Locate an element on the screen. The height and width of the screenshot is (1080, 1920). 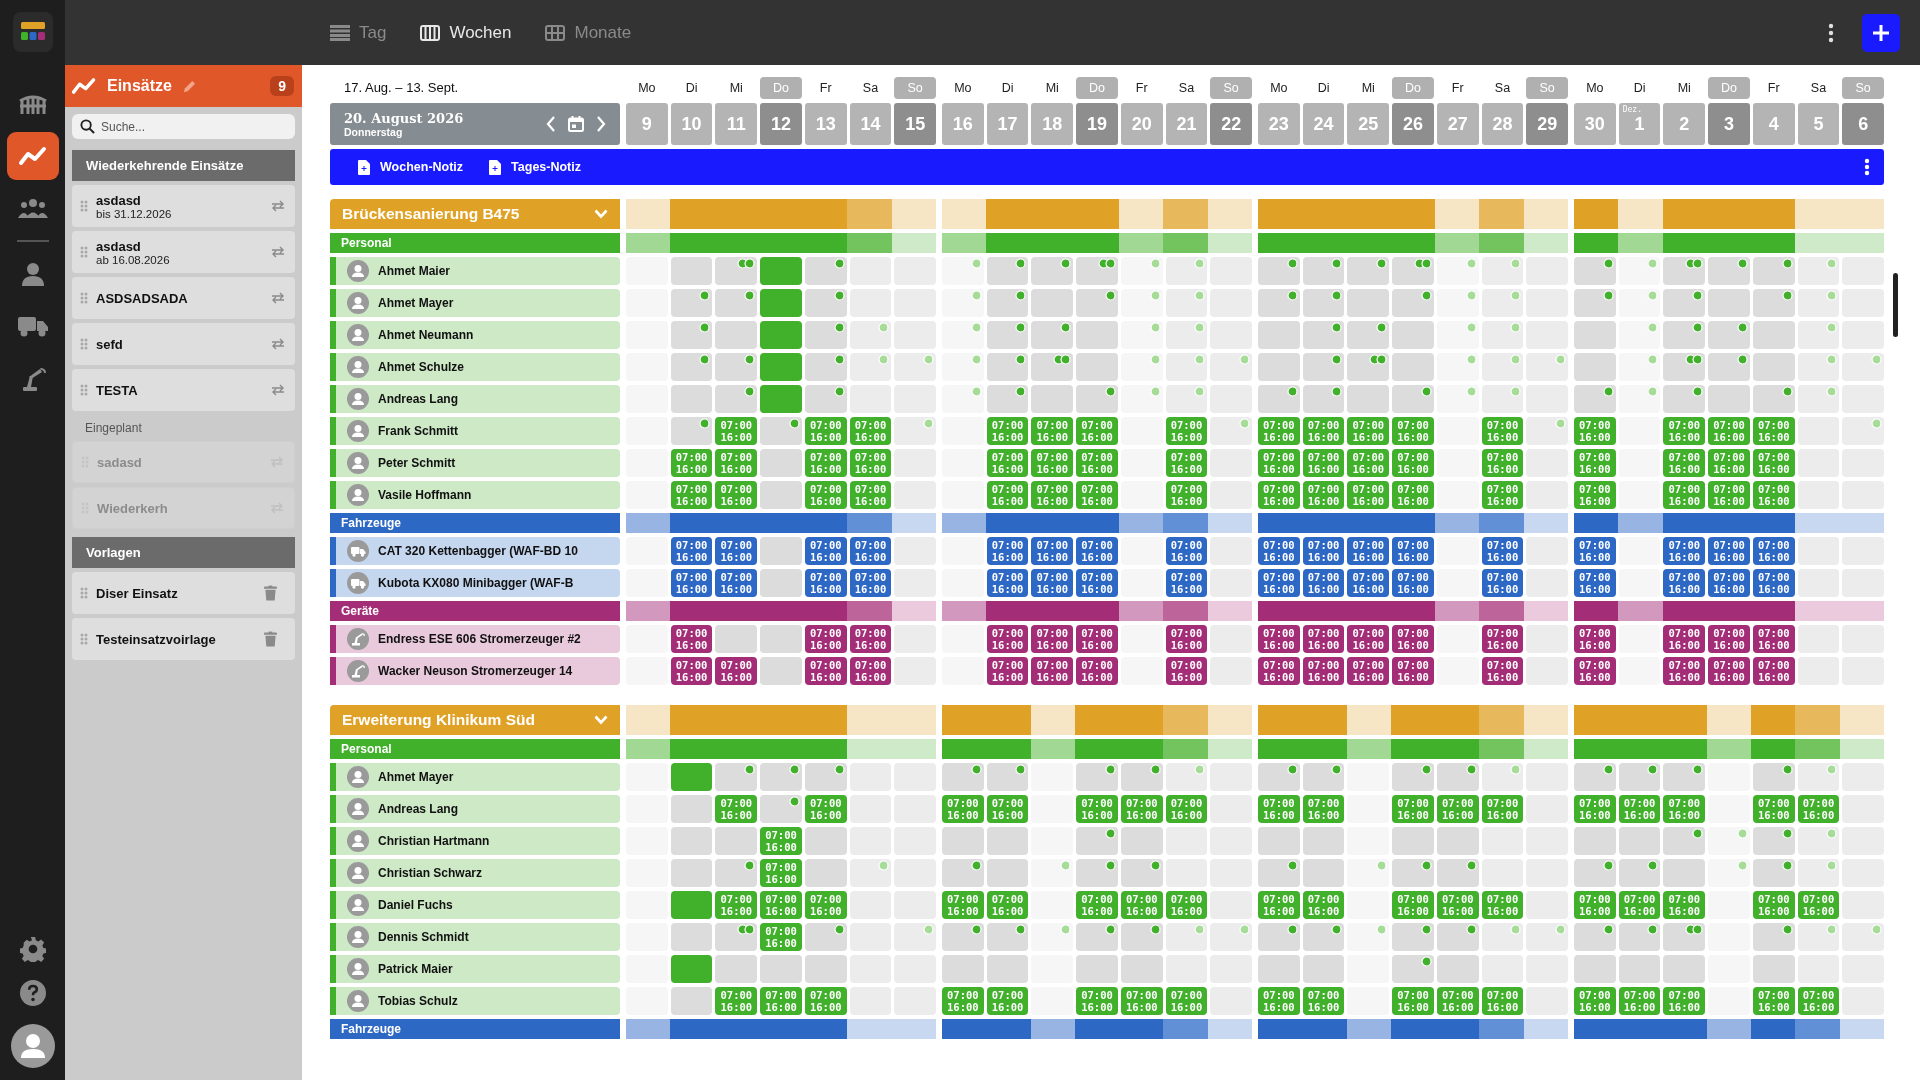
day-number: 10 is located at coordinates (691, 124).